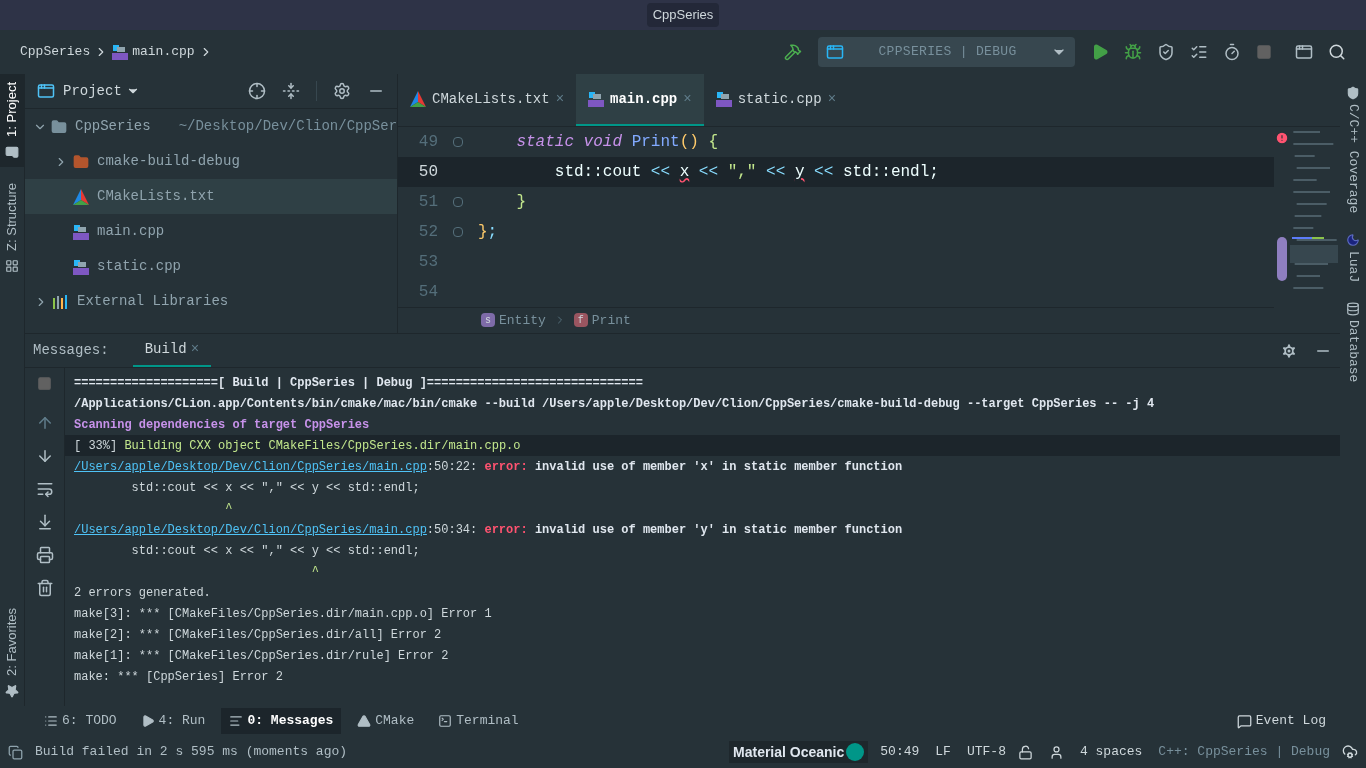 The width and height of the screenshot is (1366, 768). What do you see at coordinates (427, 262) in the screenshot?
I see `line-number: 53` at bounding box center [427, 262].